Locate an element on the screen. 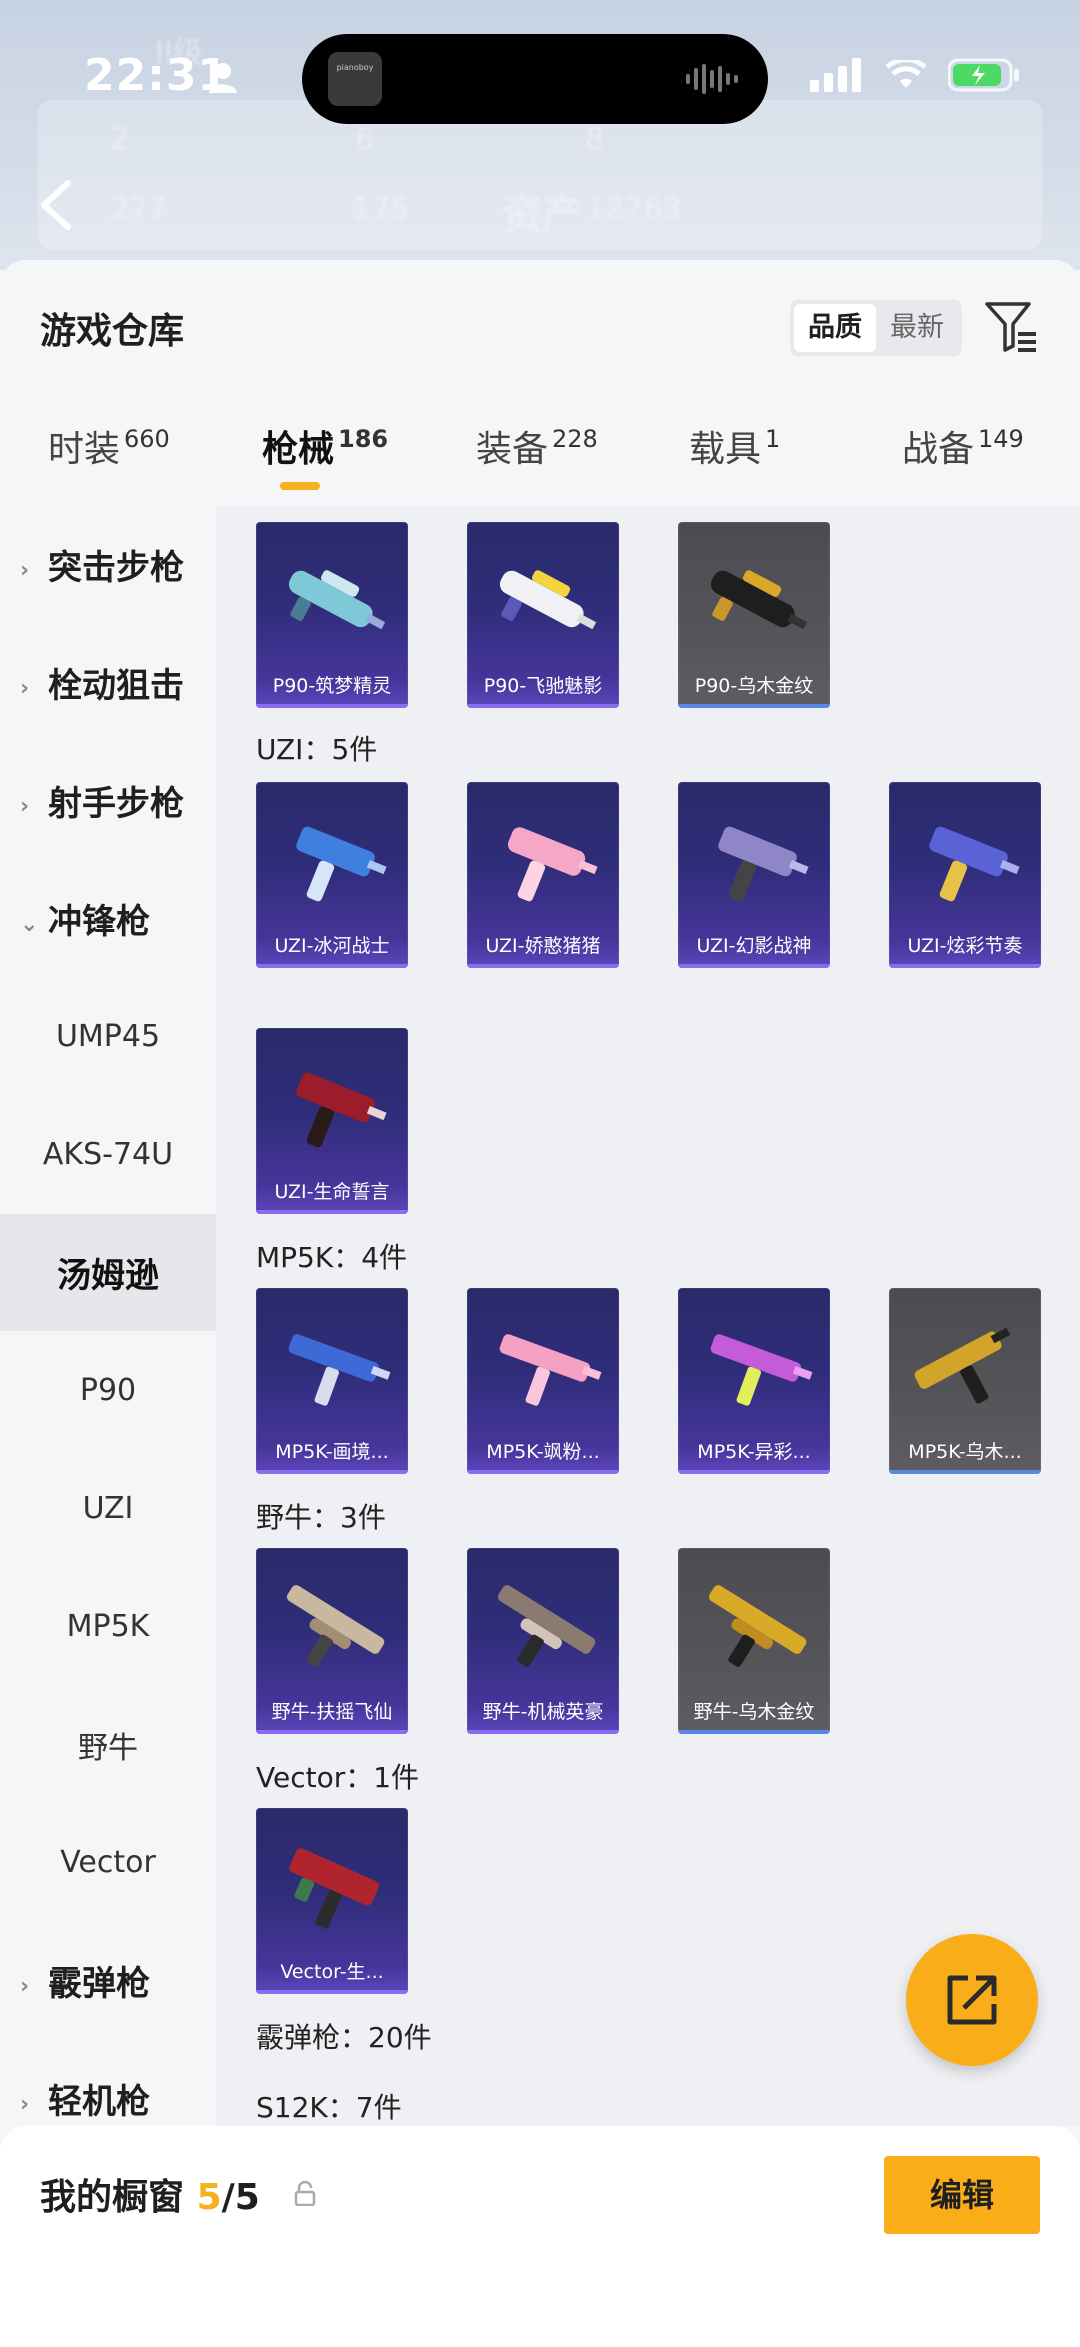 The height and width of the screenshot is (2347, 1080). share-fab-button is located at coordinates (972, 2000).